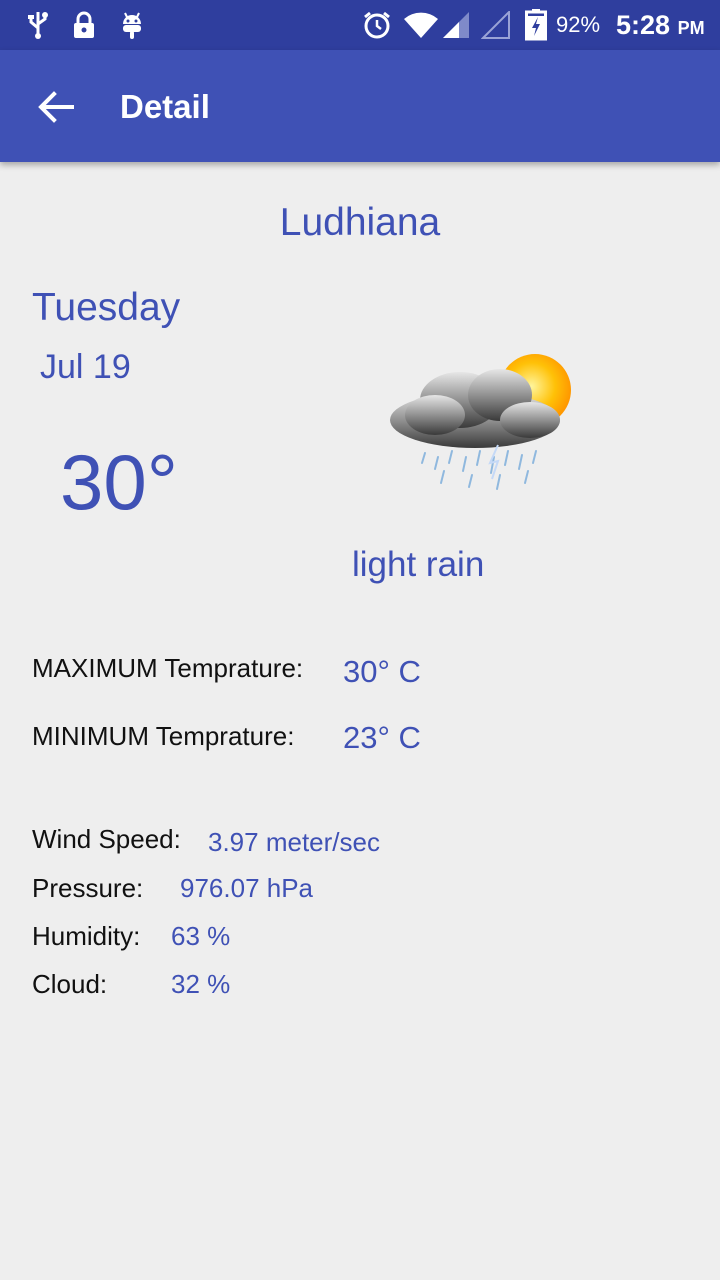 Image resolution: width=720 pixels, height=1280 pixels. What do you see at coordinates (382, 737) in the screenshot?
I see `min-temperature-value: 23° C` at bounding box center [382, 737].